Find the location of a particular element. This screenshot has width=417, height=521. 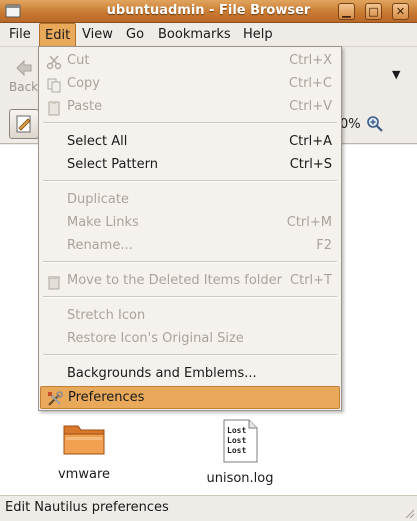

menu-edit-label: Edit is located at coordinates (58, 35).